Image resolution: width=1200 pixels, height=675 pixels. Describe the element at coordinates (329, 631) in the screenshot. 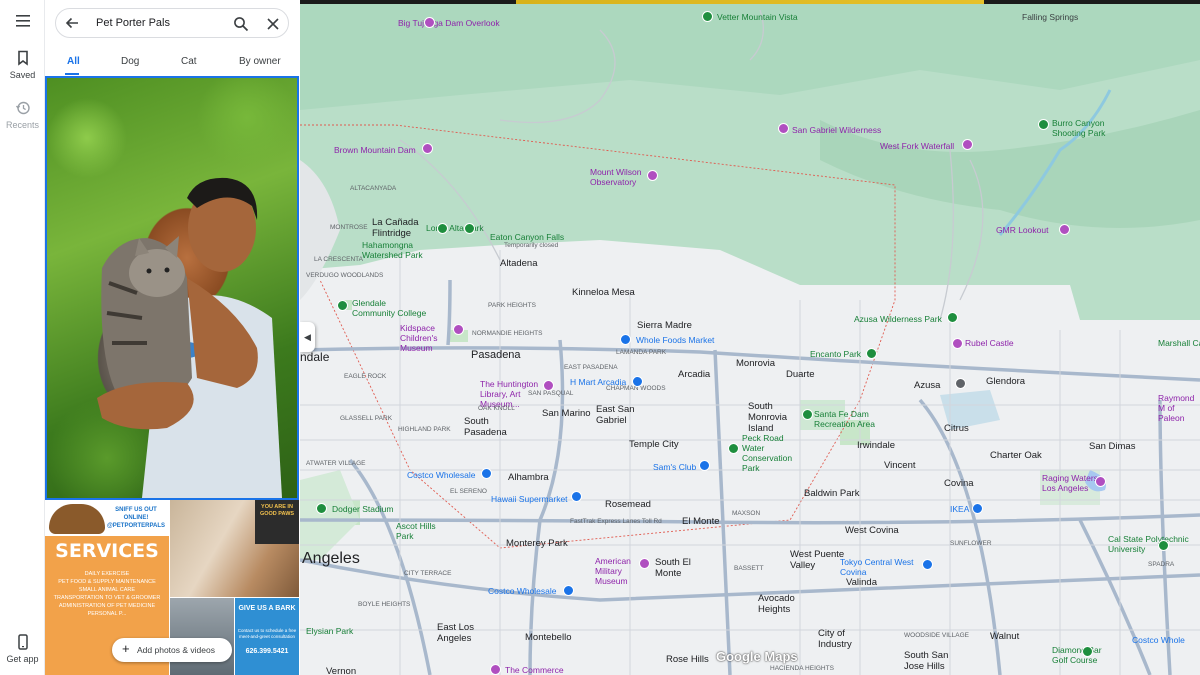

I see `map-label: Elysian Park` at that location.